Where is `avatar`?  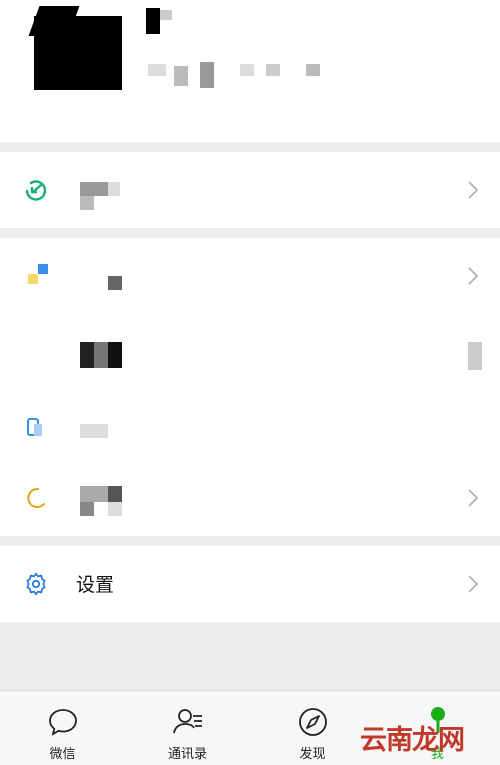 avatar is located at coordinates (75, 48).